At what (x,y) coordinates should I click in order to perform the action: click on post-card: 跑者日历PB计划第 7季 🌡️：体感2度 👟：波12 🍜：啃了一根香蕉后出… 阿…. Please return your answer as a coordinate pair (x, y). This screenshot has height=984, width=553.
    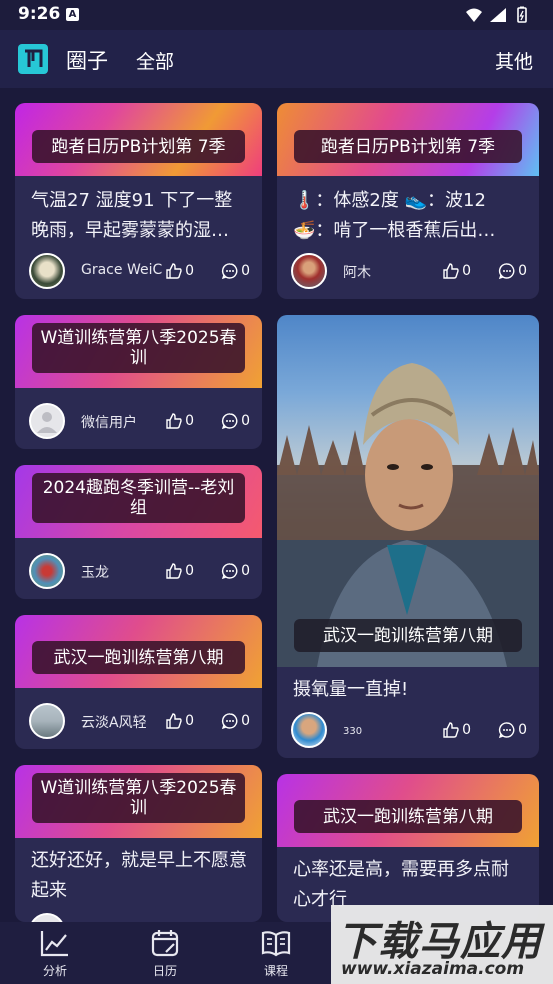
    Looking at the image, I should click on (408, 201).